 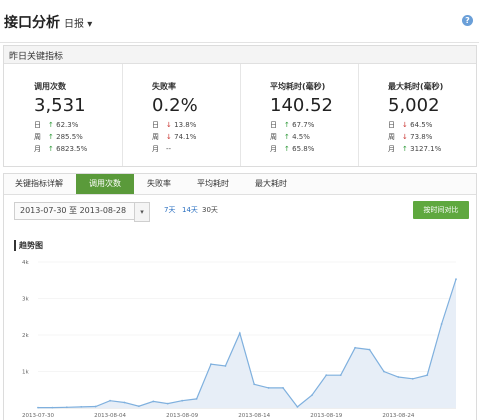 What do you see at coordinates (254, 416) in the screenshot?
I see `x-tick-label: 2013-08-14` at bounding box center [254, 416].